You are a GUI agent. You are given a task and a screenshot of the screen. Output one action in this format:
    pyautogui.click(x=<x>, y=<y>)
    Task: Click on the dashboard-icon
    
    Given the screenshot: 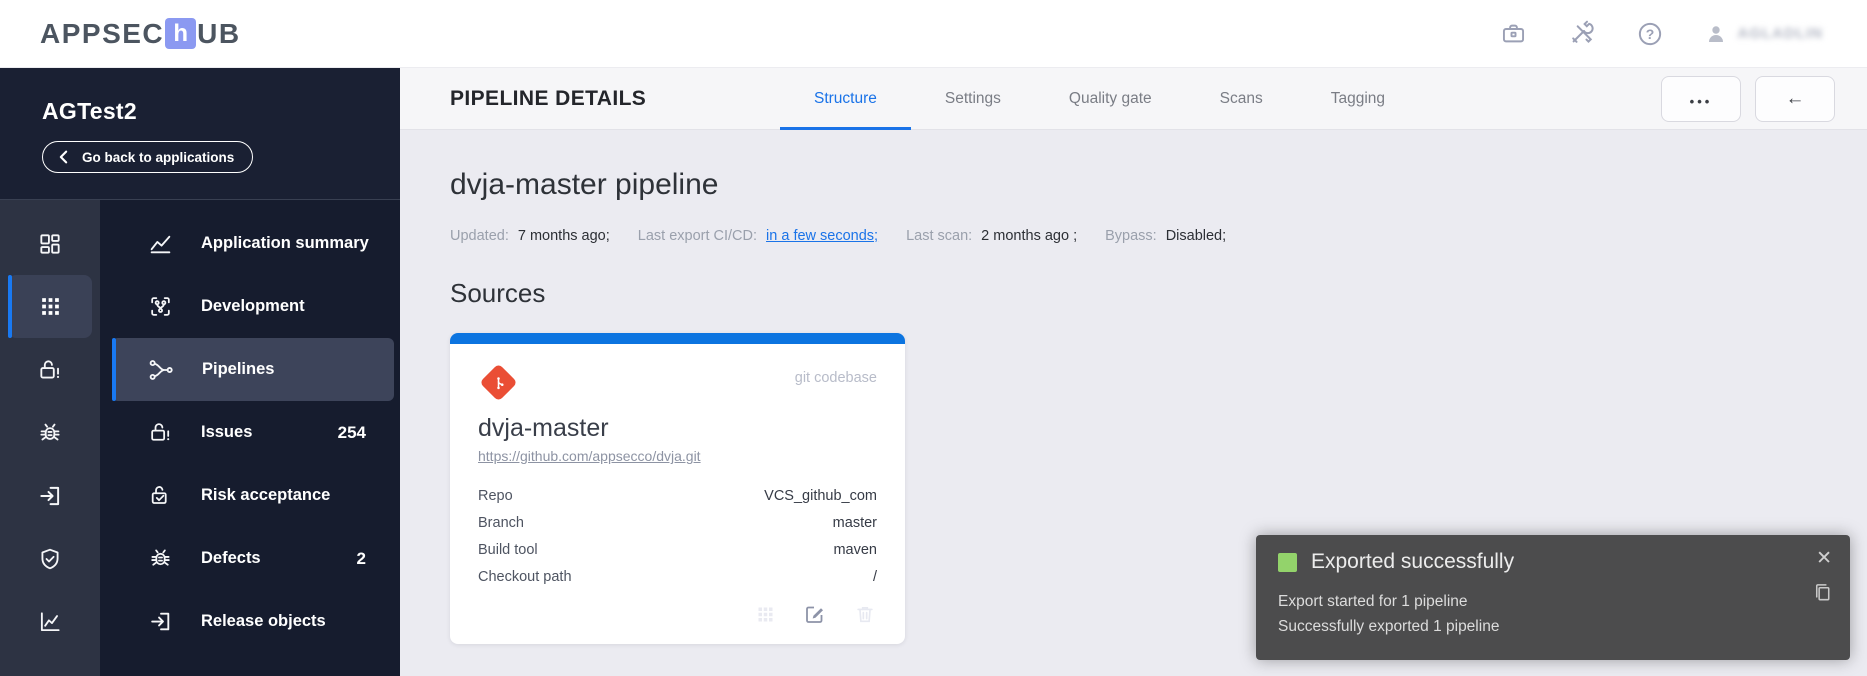 What is the action you would take?
    pyautogui.click(x=50, y=243)
    